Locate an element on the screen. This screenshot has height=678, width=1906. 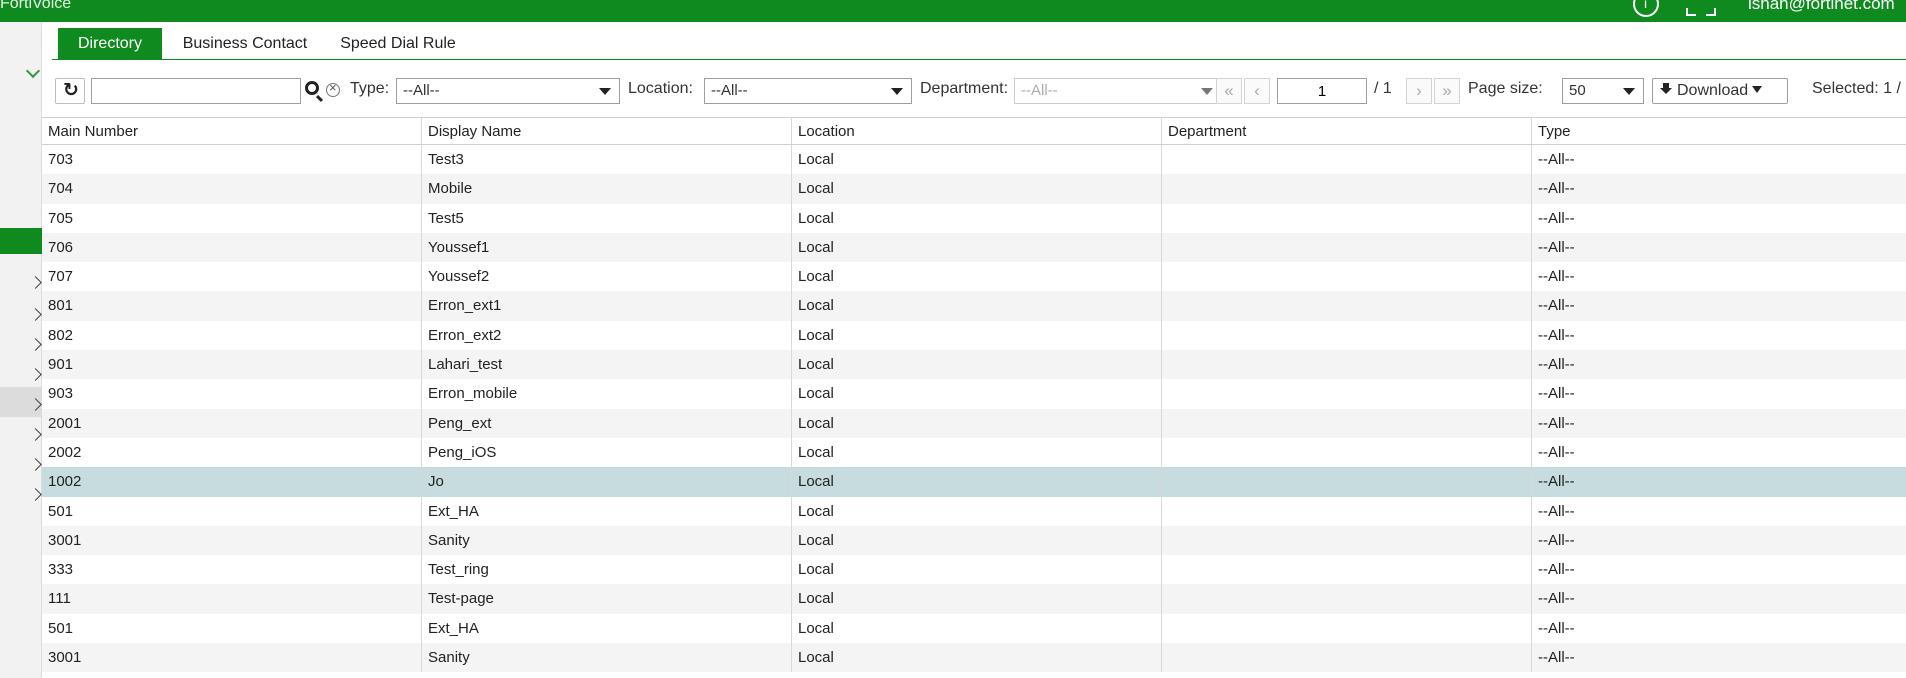
table-row: 707 Youssef2 Local --All-- is located at coordinates (974, 277).